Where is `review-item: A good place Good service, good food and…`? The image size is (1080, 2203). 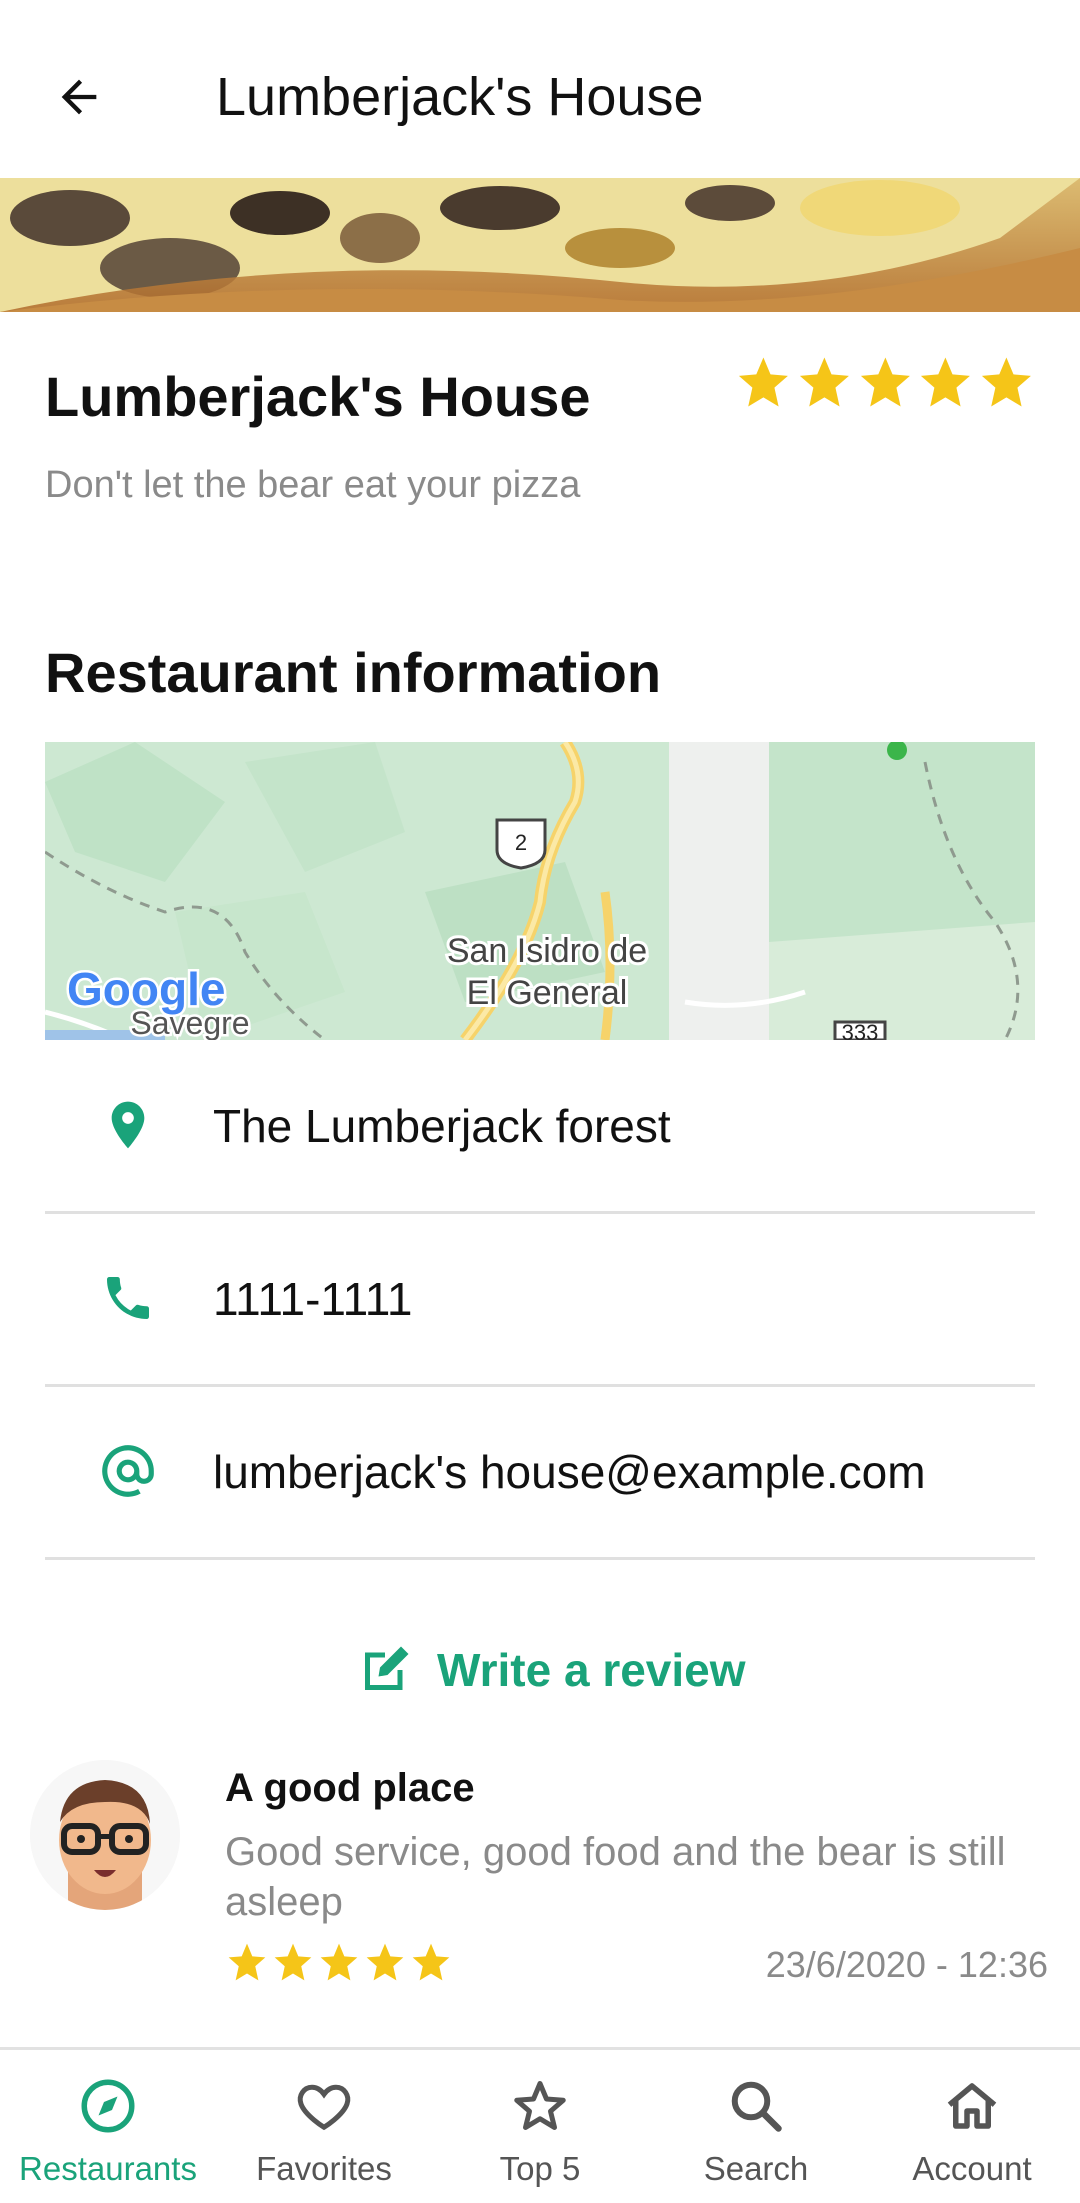
review-item: A good place Good service, good food and… is located at coordinates (540, 1870).